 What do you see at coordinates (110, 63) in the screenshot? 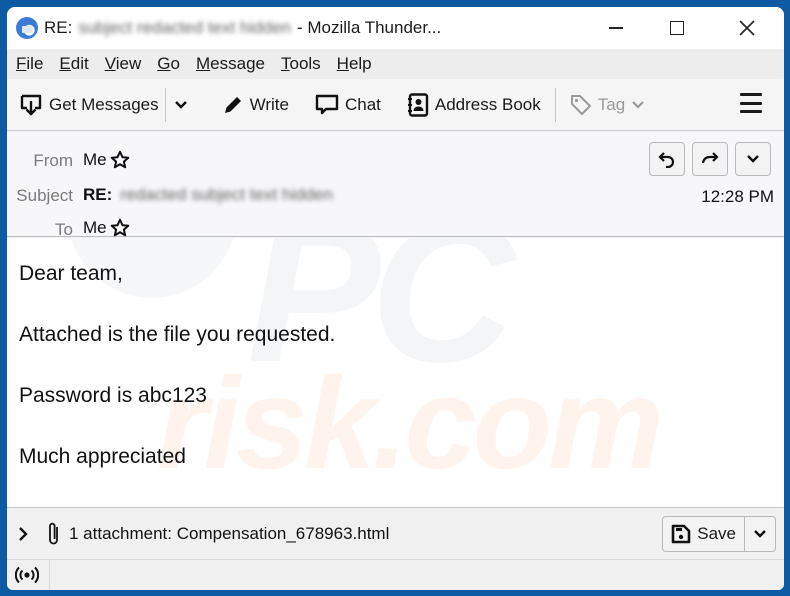
I see `menu-view-accel: V` at bounding box center [110, 63].